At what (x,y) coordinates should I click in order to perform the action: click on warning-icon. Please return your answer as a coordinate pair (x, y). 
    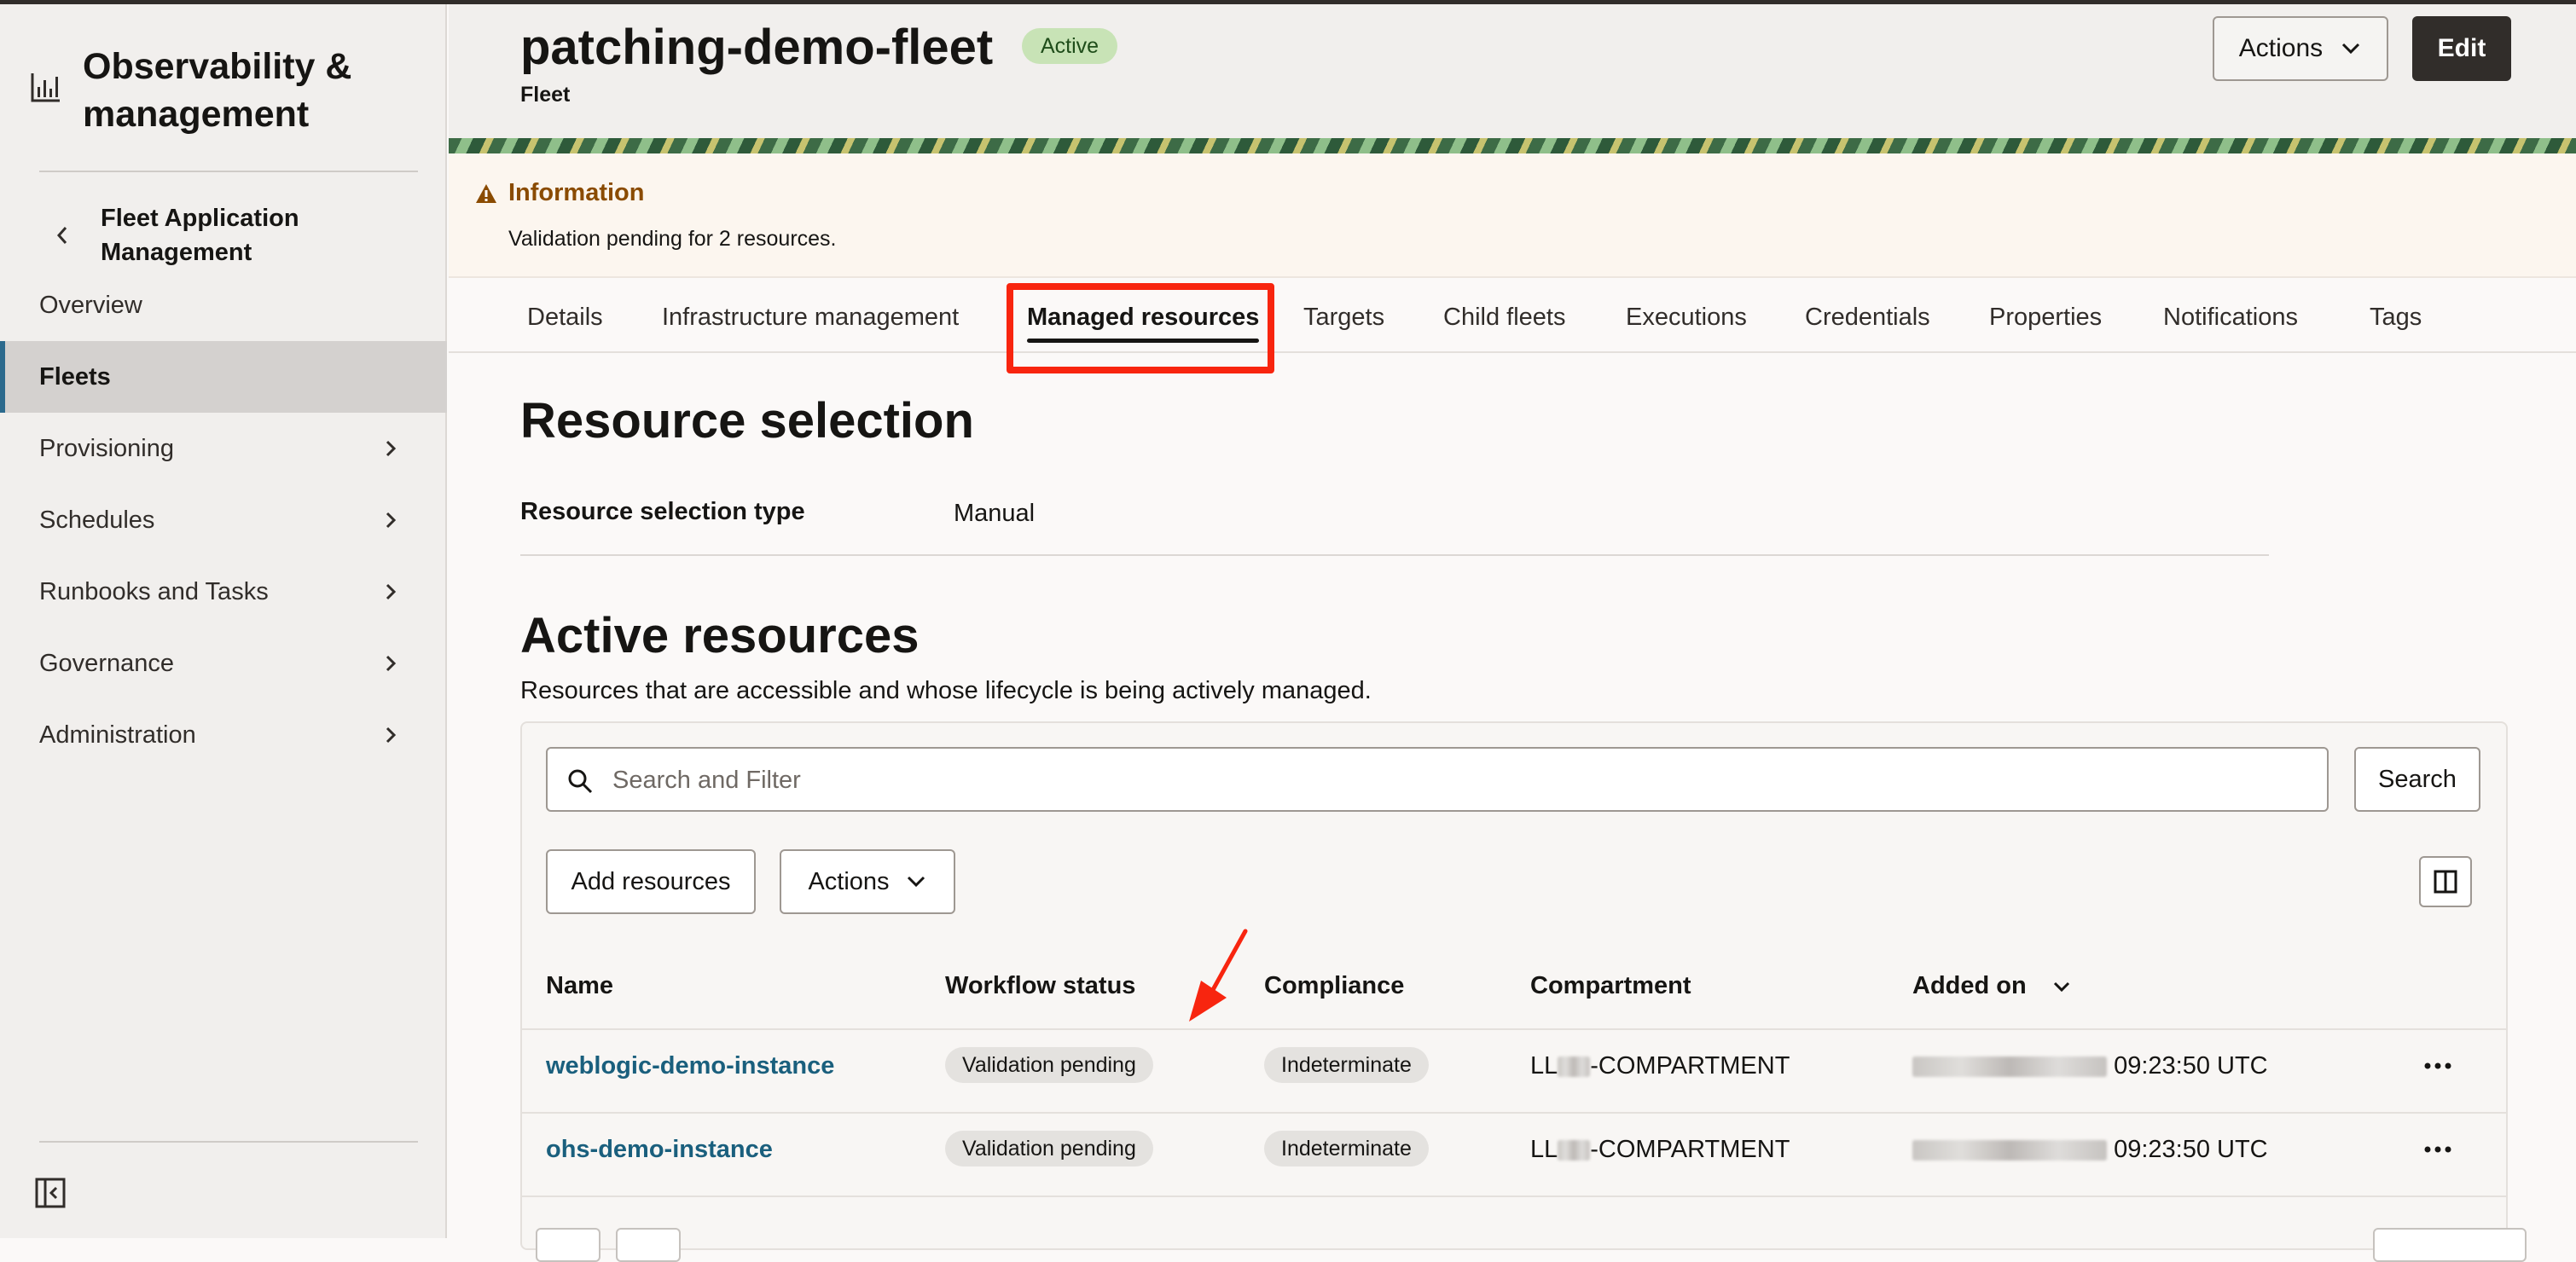
    Looking at the image, I should click on (486, 193).